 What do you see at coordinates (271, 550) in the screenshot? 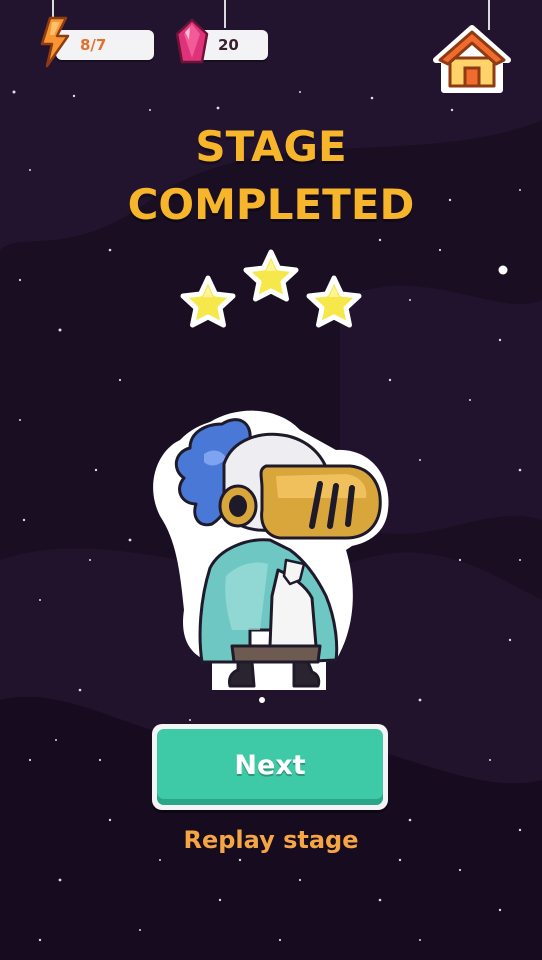
I see `knight-character` at bounding box center [271, 550].